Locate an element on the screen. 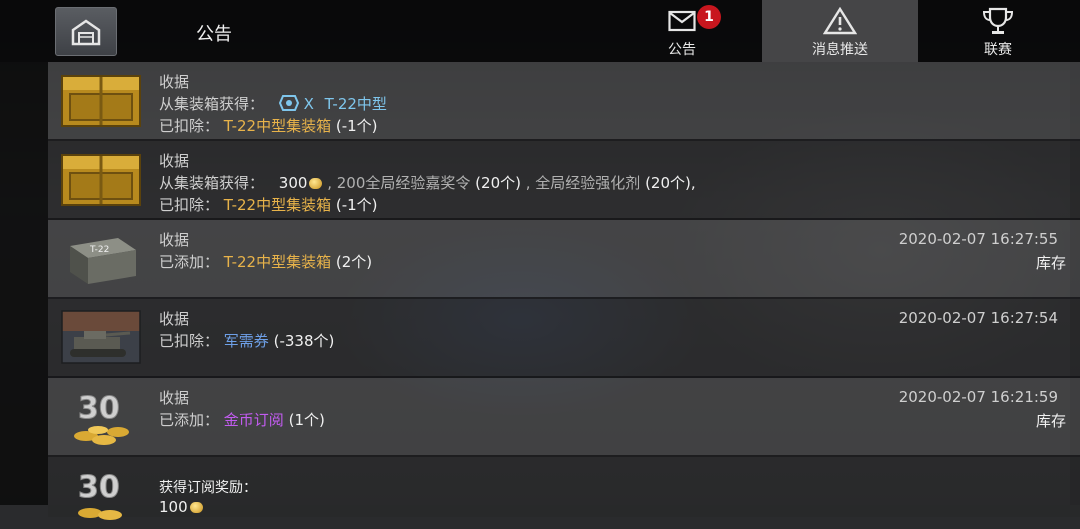  garage-icon is located at coordinates (86, 31).